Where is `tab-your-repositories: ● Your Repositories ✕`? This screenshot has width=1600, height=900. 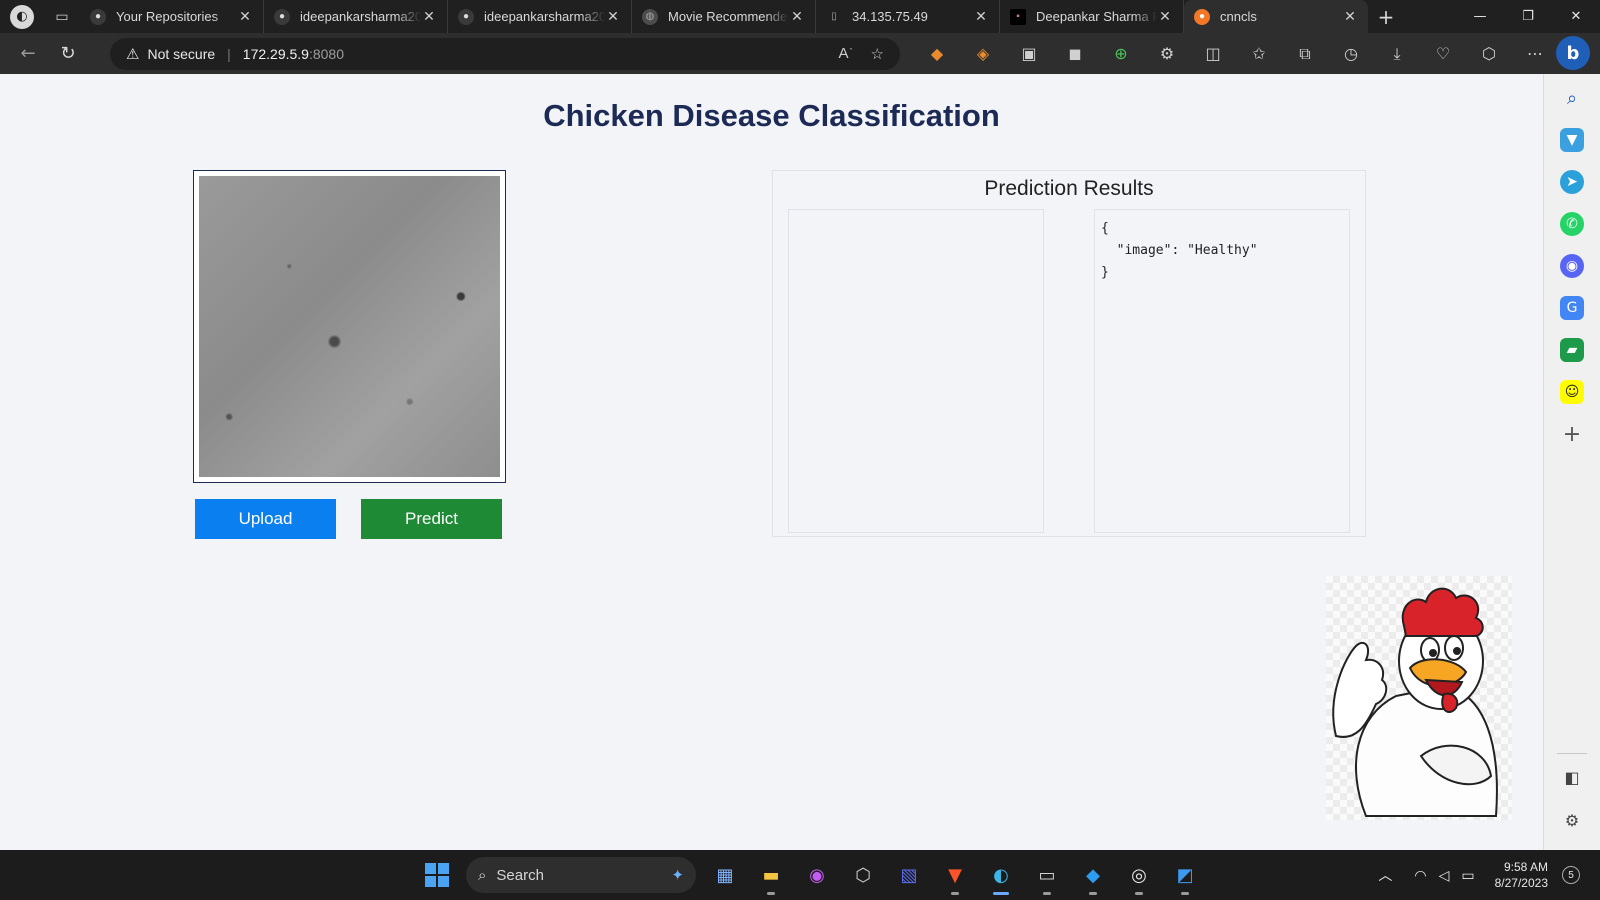
tab-your-repositories: ● Your Repositories ✕ is located at coordinates (172, 16).